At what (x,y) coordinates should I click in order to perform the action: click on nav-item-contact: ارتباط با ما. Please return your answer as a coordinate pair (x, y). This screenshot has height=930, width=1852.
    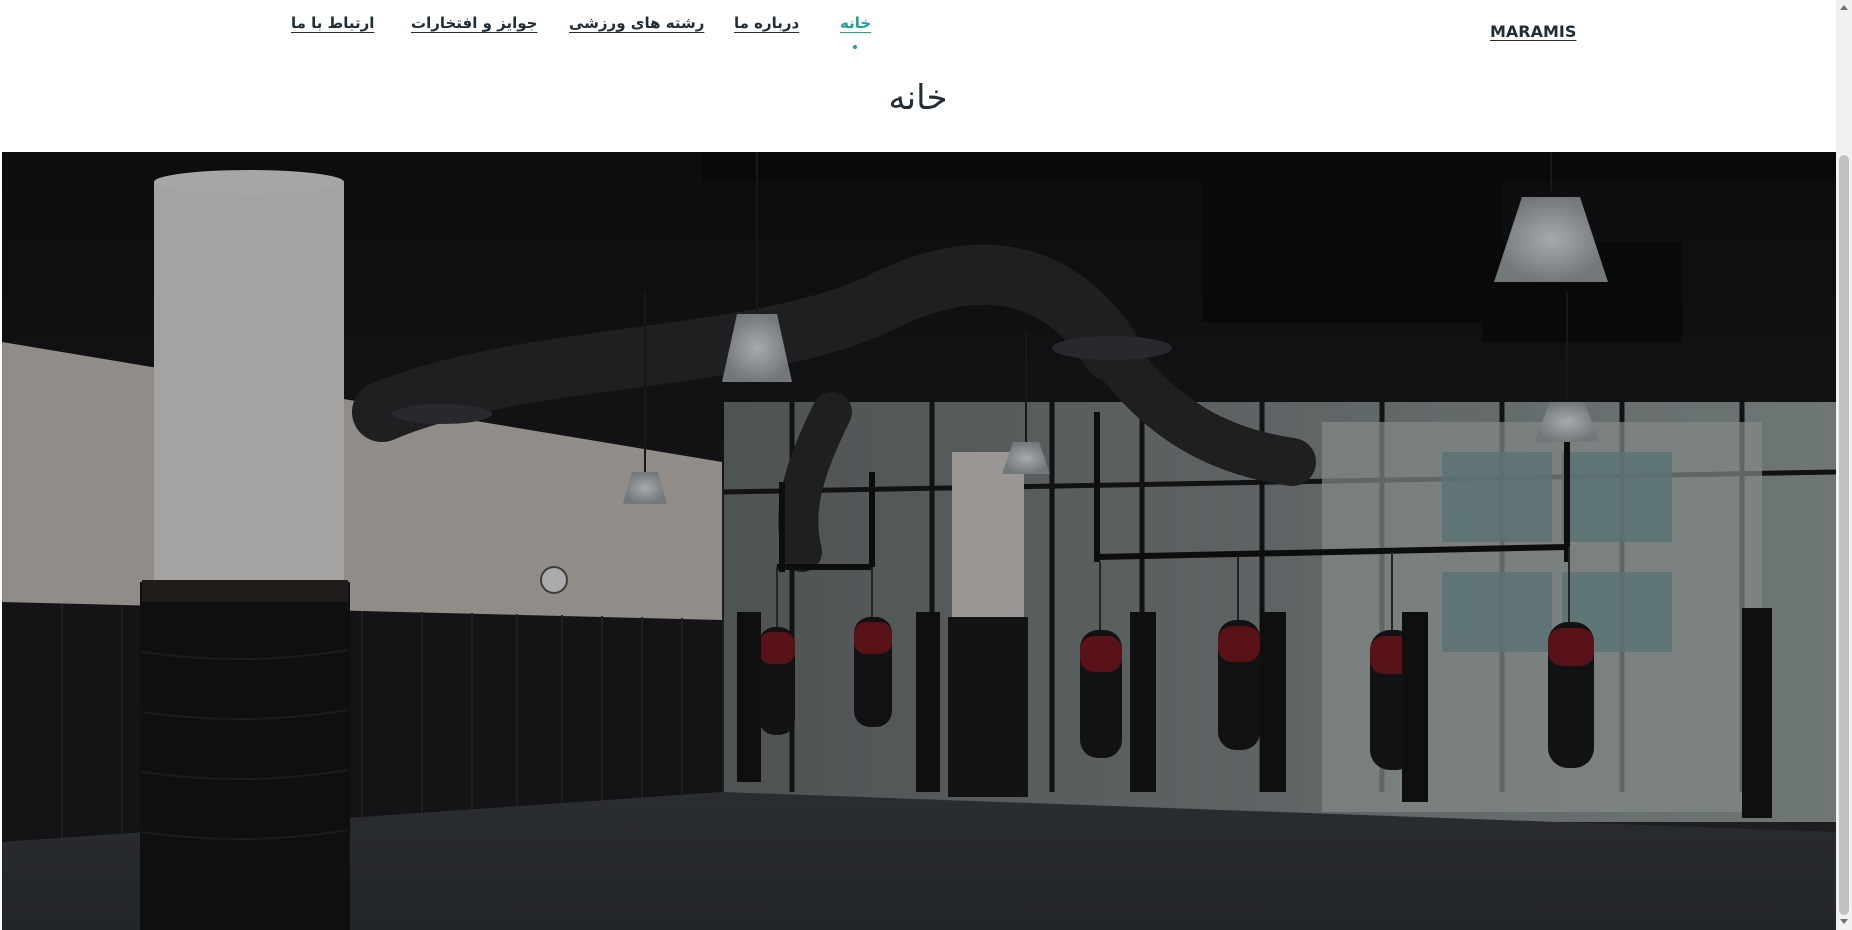
    Looking at the image, I should click on (332, 29).